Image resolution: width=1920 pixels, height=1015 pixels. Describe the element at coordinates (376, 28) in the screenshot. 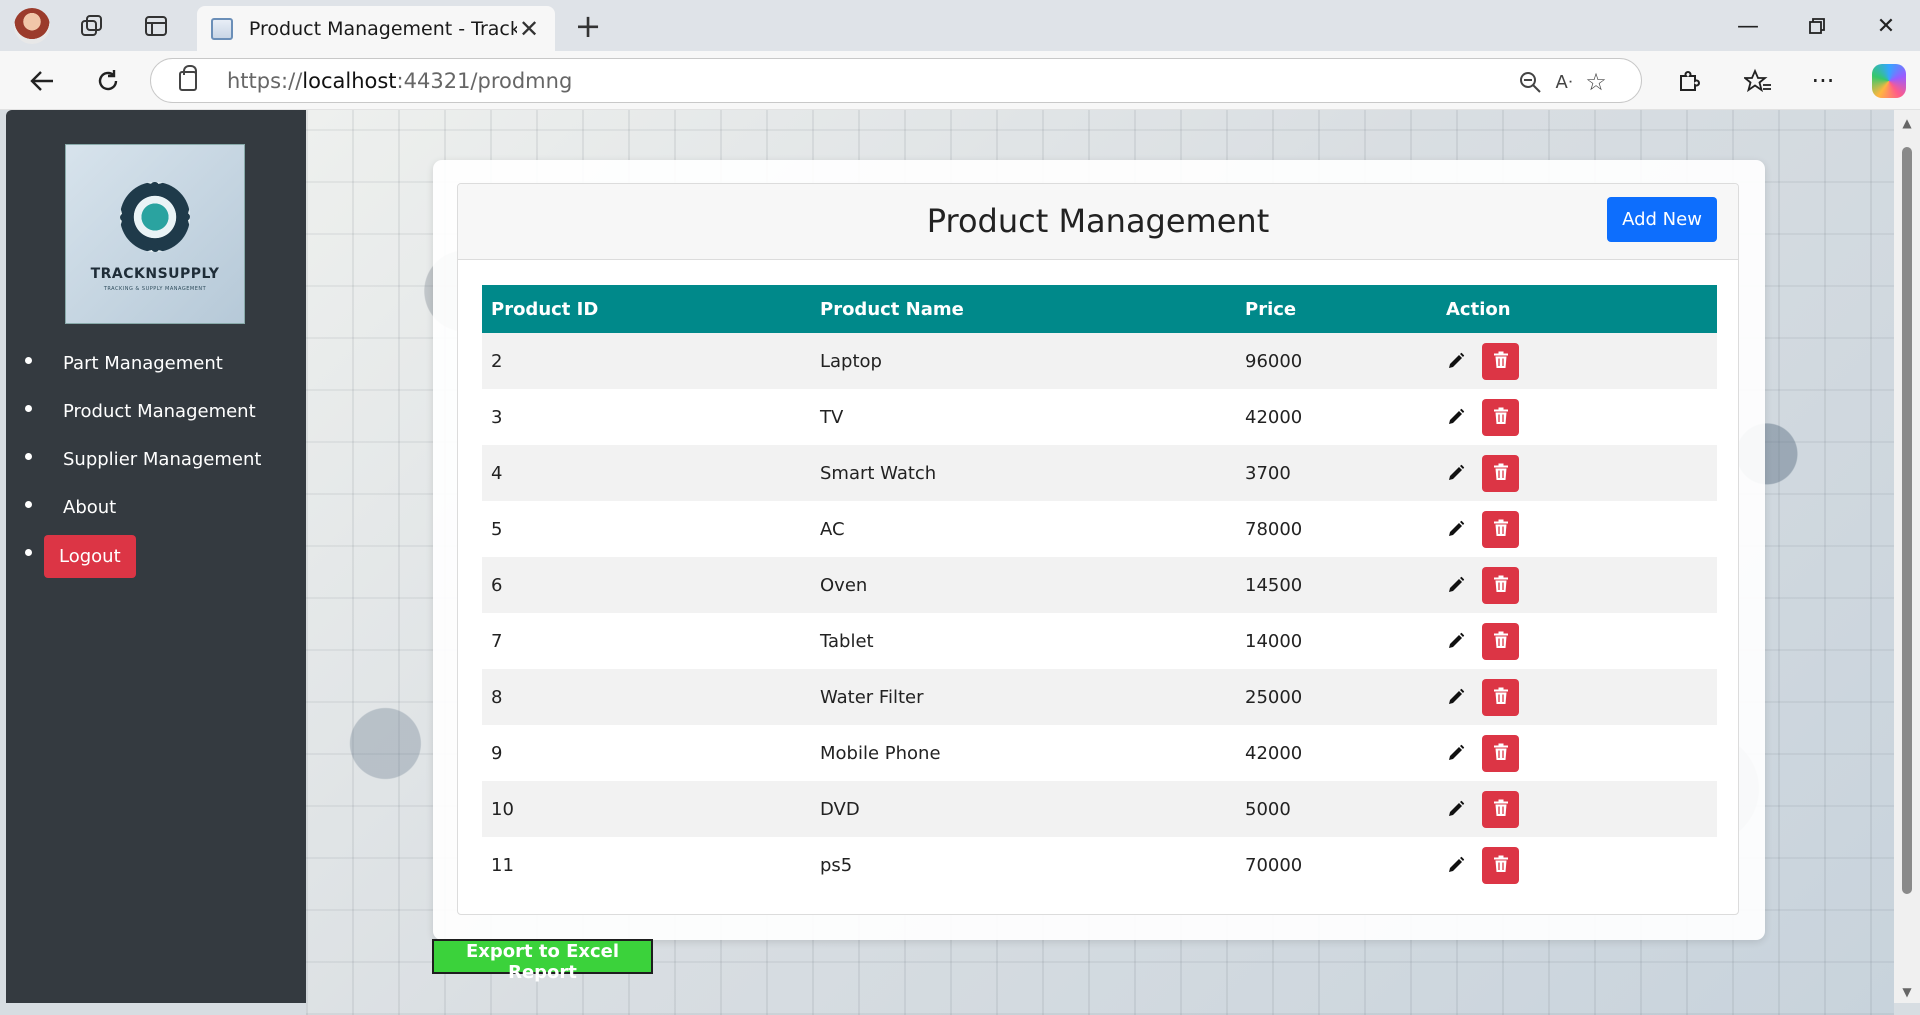

I see `active-tab: Product Management - TracknSupply ✕` at that location.